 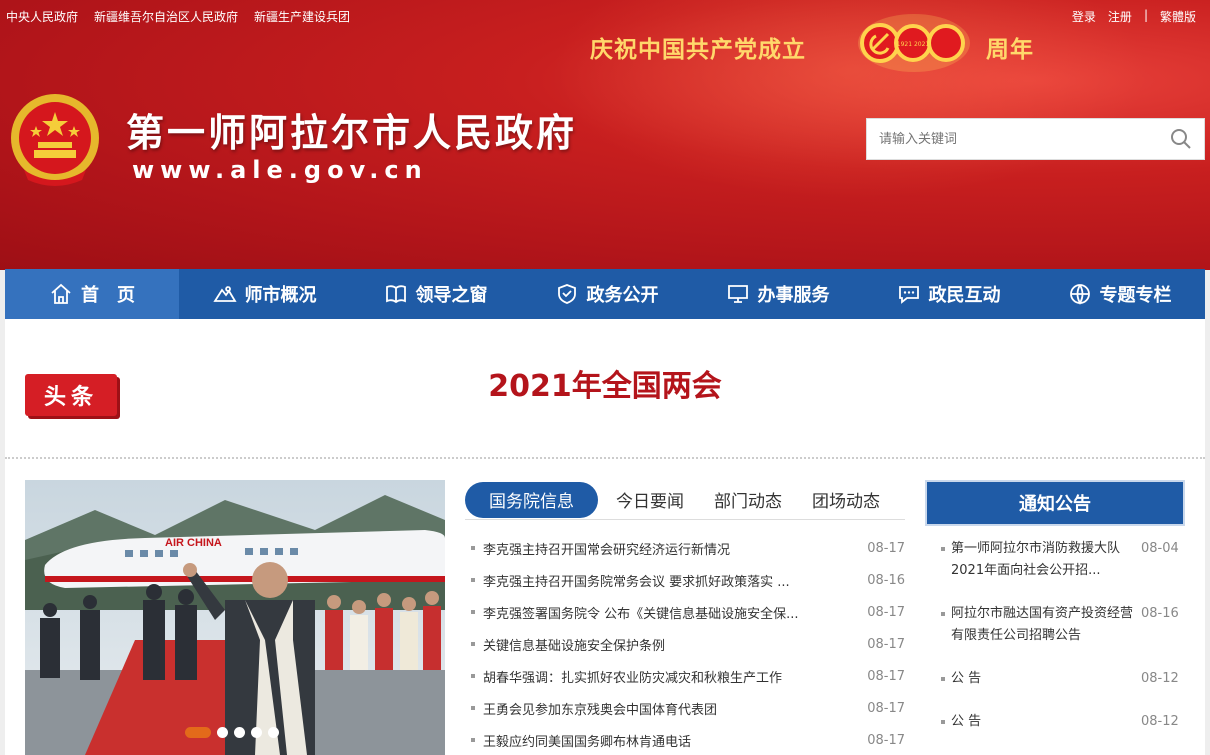 What do you see at coordinates (607, 550) in the screenshot?
I see `news-title: 李克强主持召开国常会研究经济运行新情况` at bounding box center [607, 550].